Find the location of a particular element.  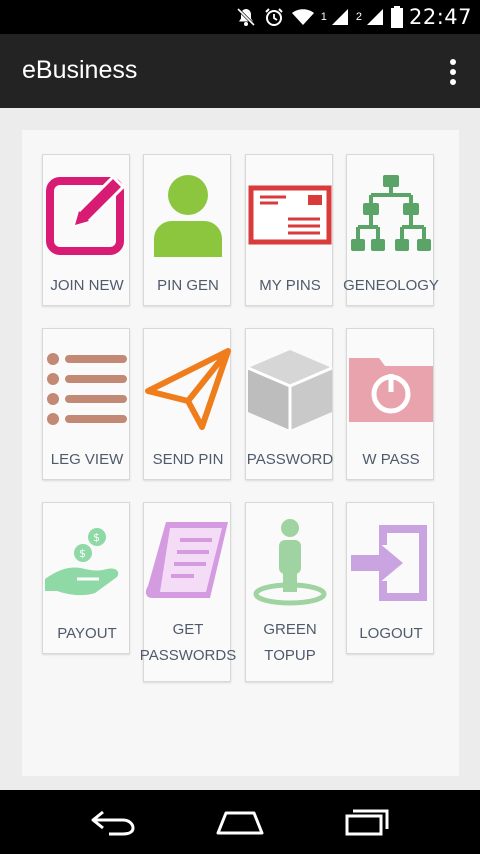

tile-pin-gen: PIN GEN is located at coordinates (187, 230).